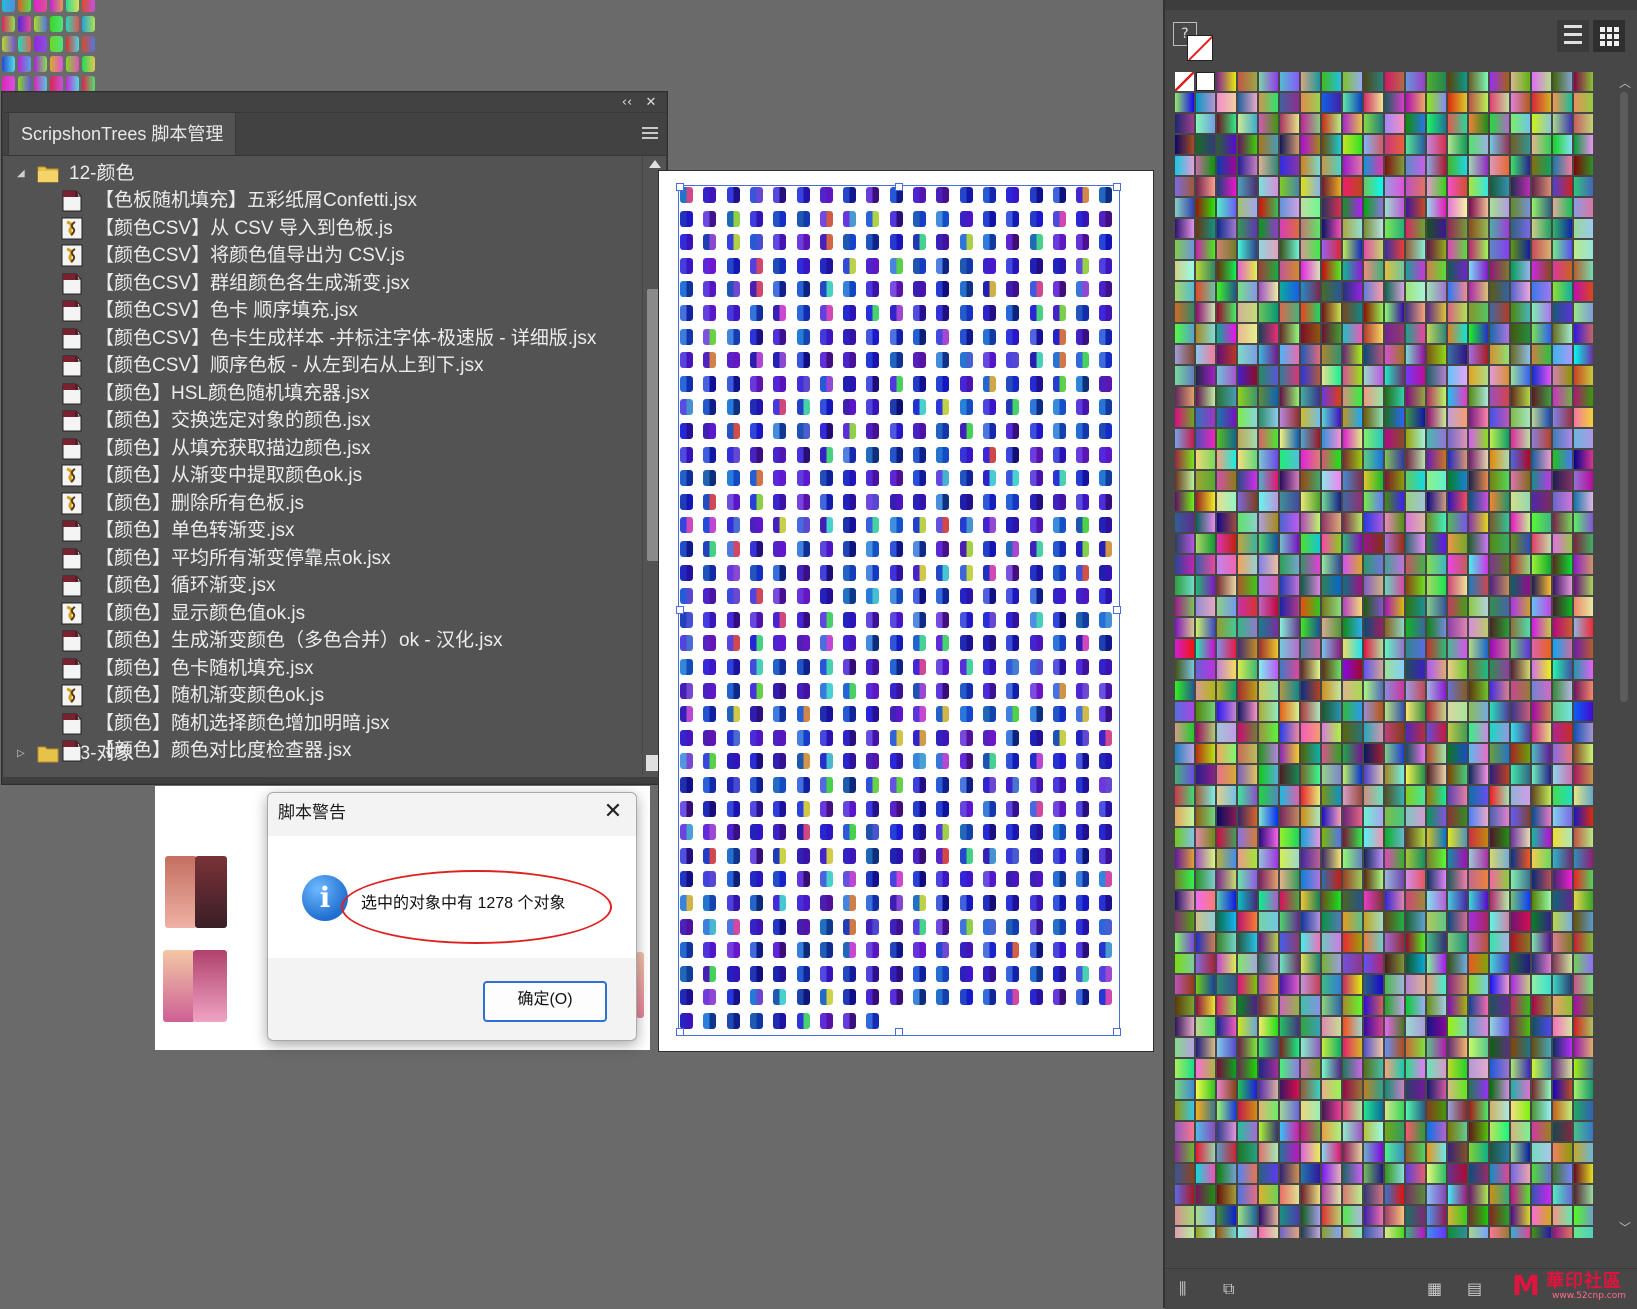 The width and height of the screenshot is (1637, 1309). What do you see at coordinates (322, 173) in the screenshot?
I see `tree-folder: ◢ 12-颜色` at bounding box center [322, 173].